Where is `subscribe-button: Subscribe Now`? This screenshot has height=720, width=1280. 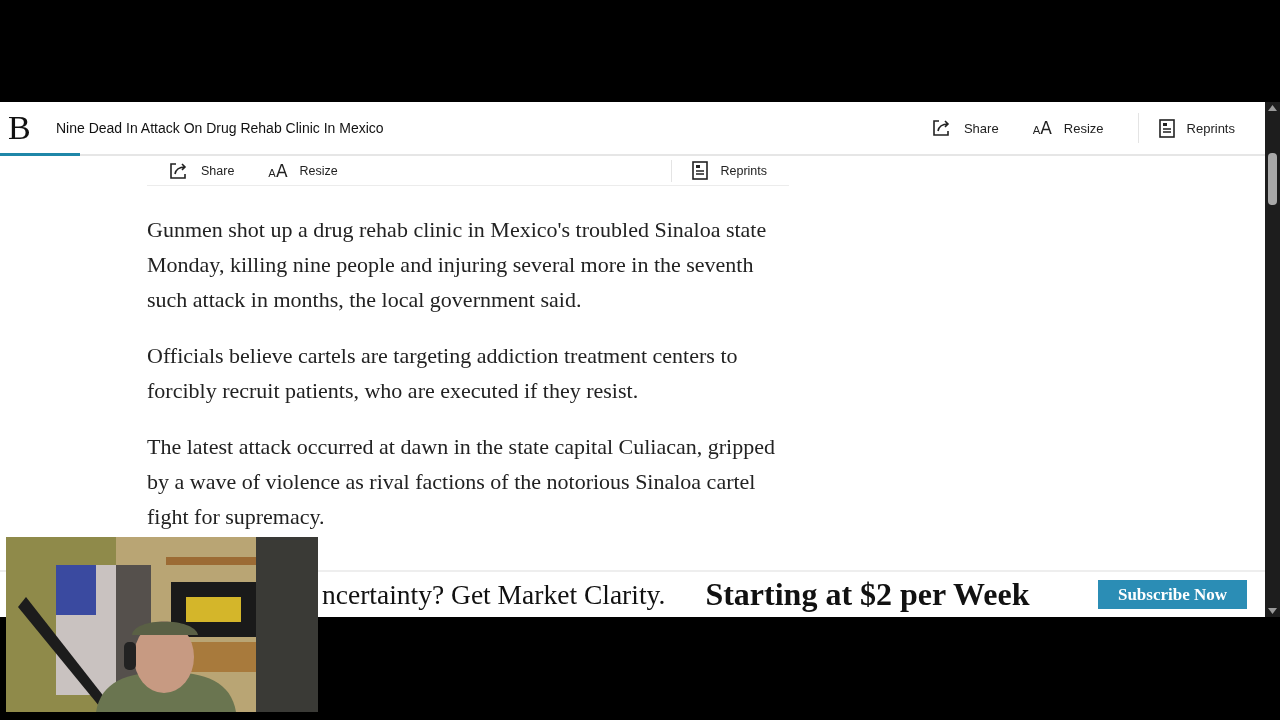
subscribe-button: Subscribe Now is located at coordinates (1172, 594).